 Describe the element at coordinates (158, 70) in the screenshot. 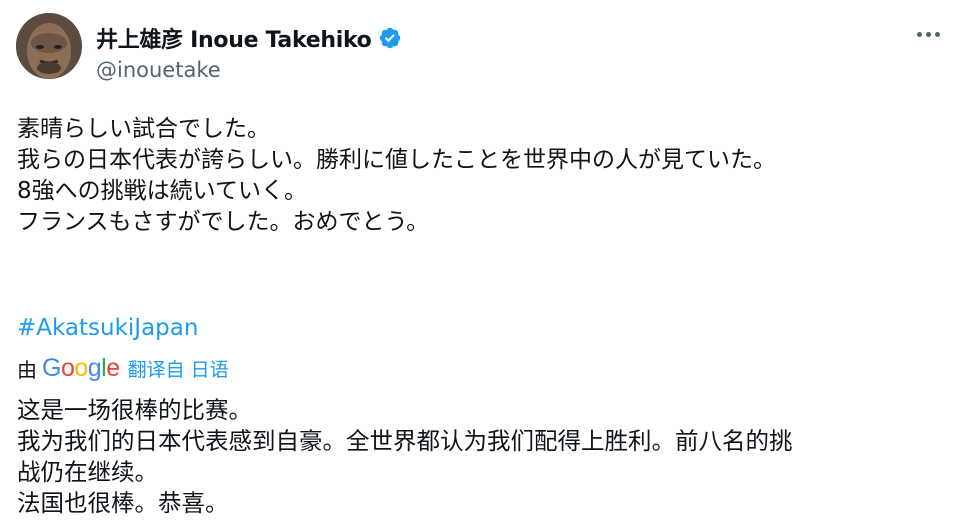

I see `author-handle: @inouetake` at that location.